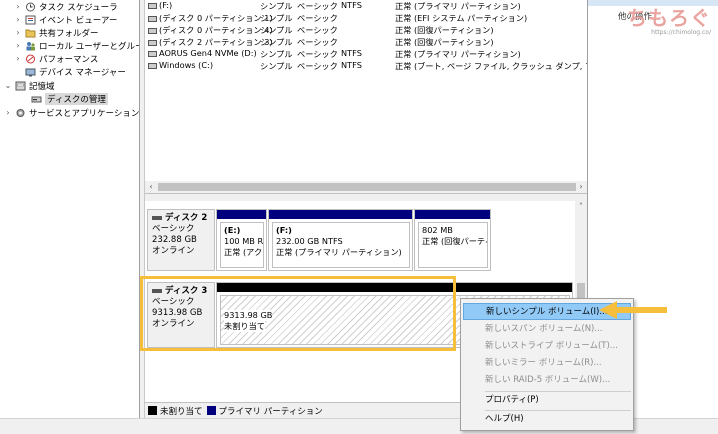 This screenshot has width=718, height=434. Describe the element at coordinates (216, 18) in the screenshot. I see `volume-name: (ディスク 0 パーティション 1)` at that location.